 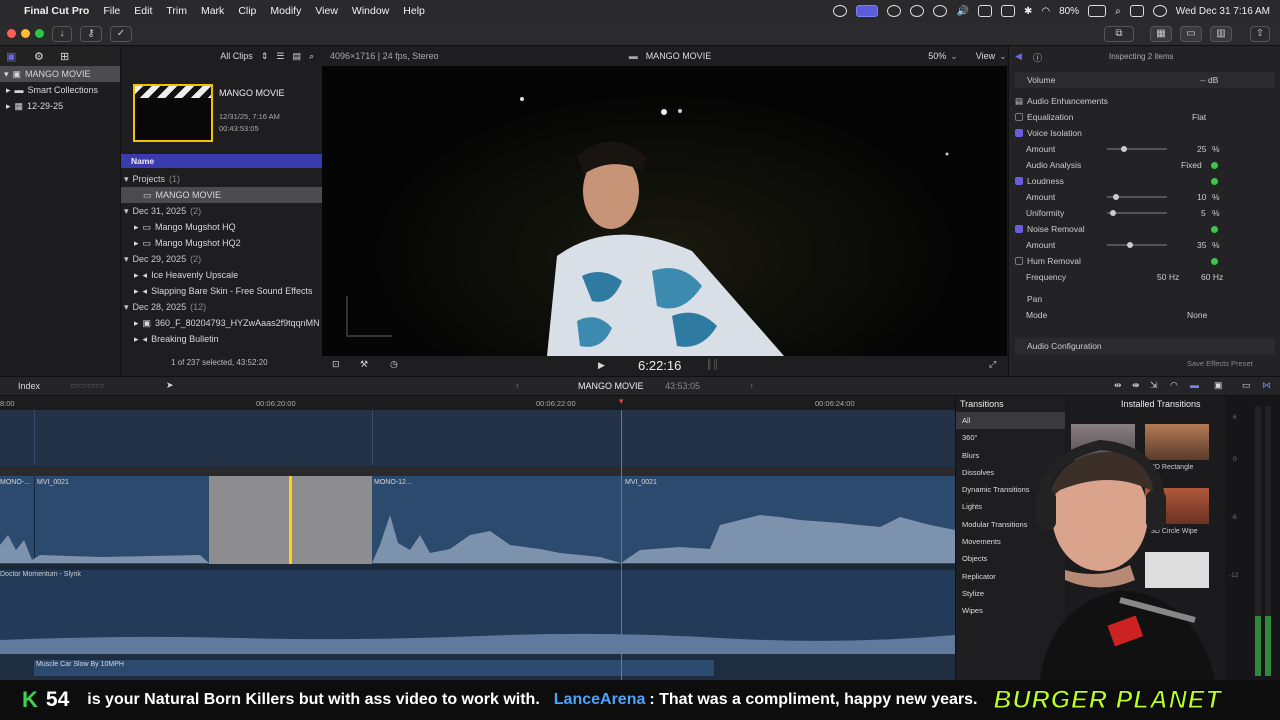 I want to click on timecode-display: 6:22:16, so click(x=659, y=365).